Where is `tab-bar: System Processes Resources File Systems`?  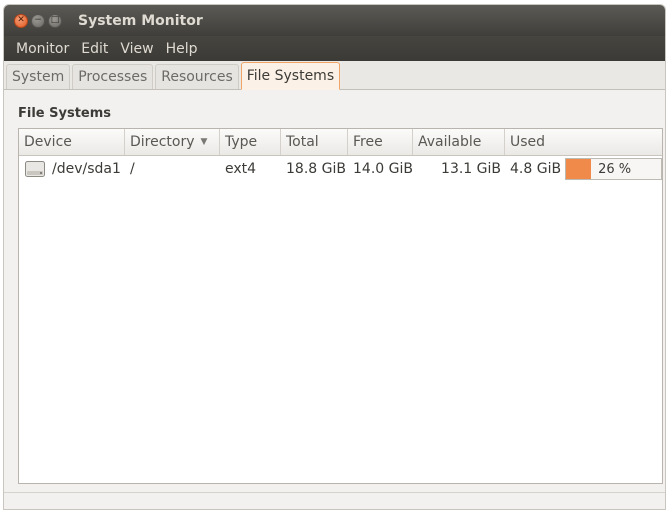 tab-bar: System Processes Resources File Systems is located at coordinates (334, 75).